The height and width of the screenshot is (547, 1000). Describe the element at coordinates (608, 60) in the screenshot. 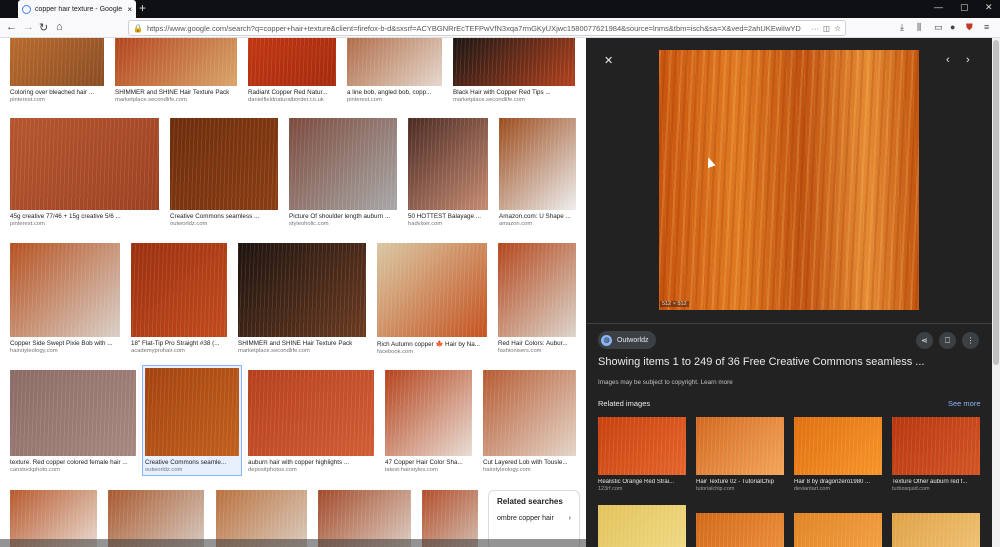

I see `close-panel-button: ✕` at that location.